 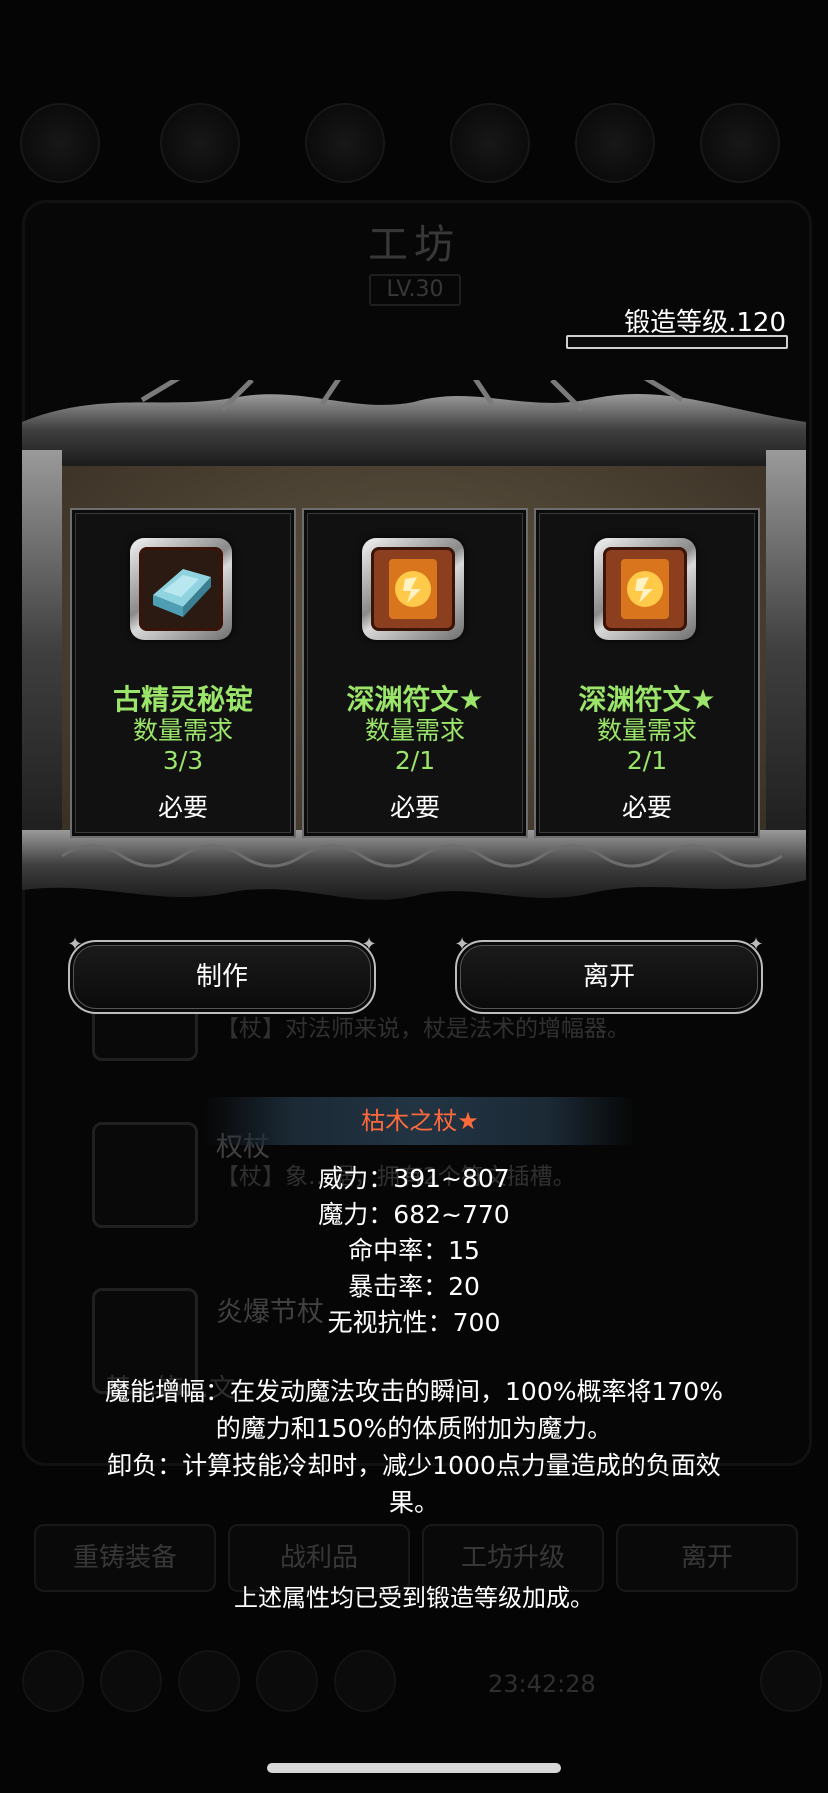 I want to click on forge-bonus-note: 上述属性均已受到锻造等级加成。, so click(x=414, y=1598).